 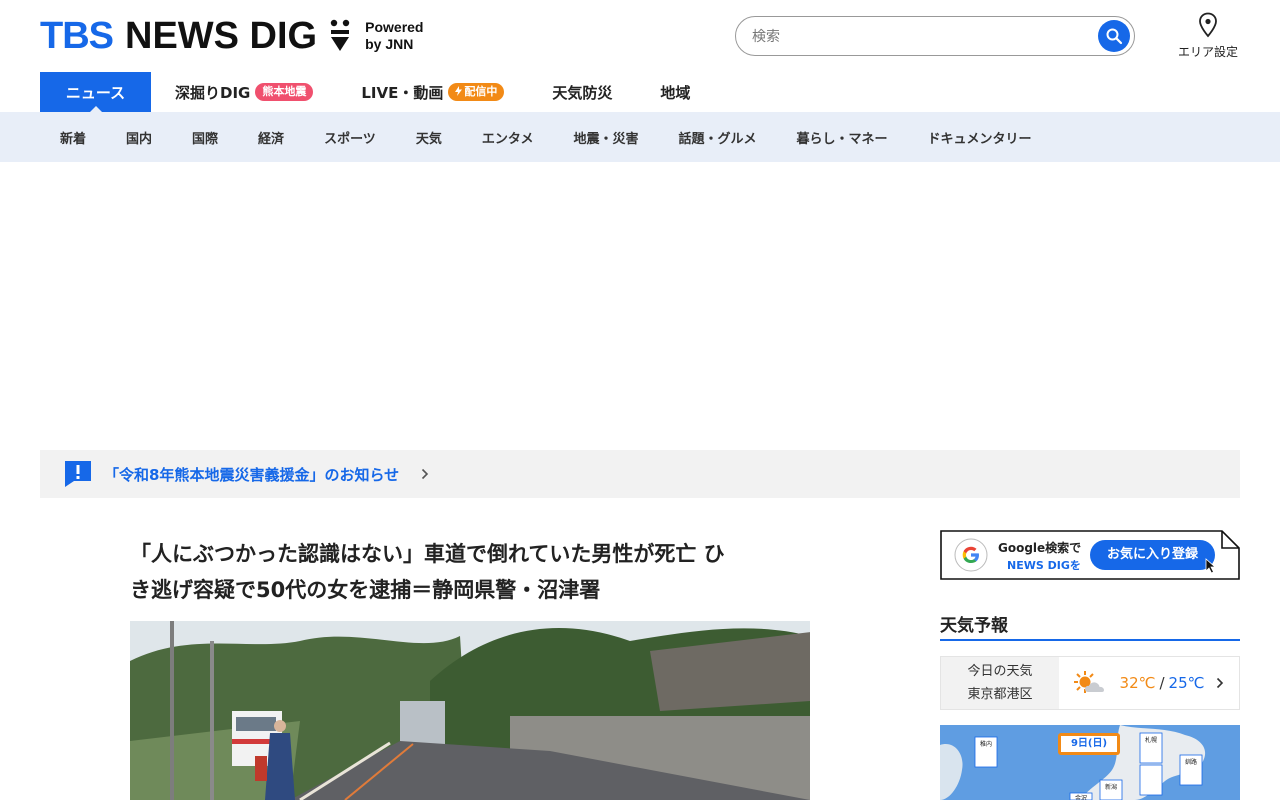 I want to click on area-setting-button: エリア設定, so click(x=1208, y=36).